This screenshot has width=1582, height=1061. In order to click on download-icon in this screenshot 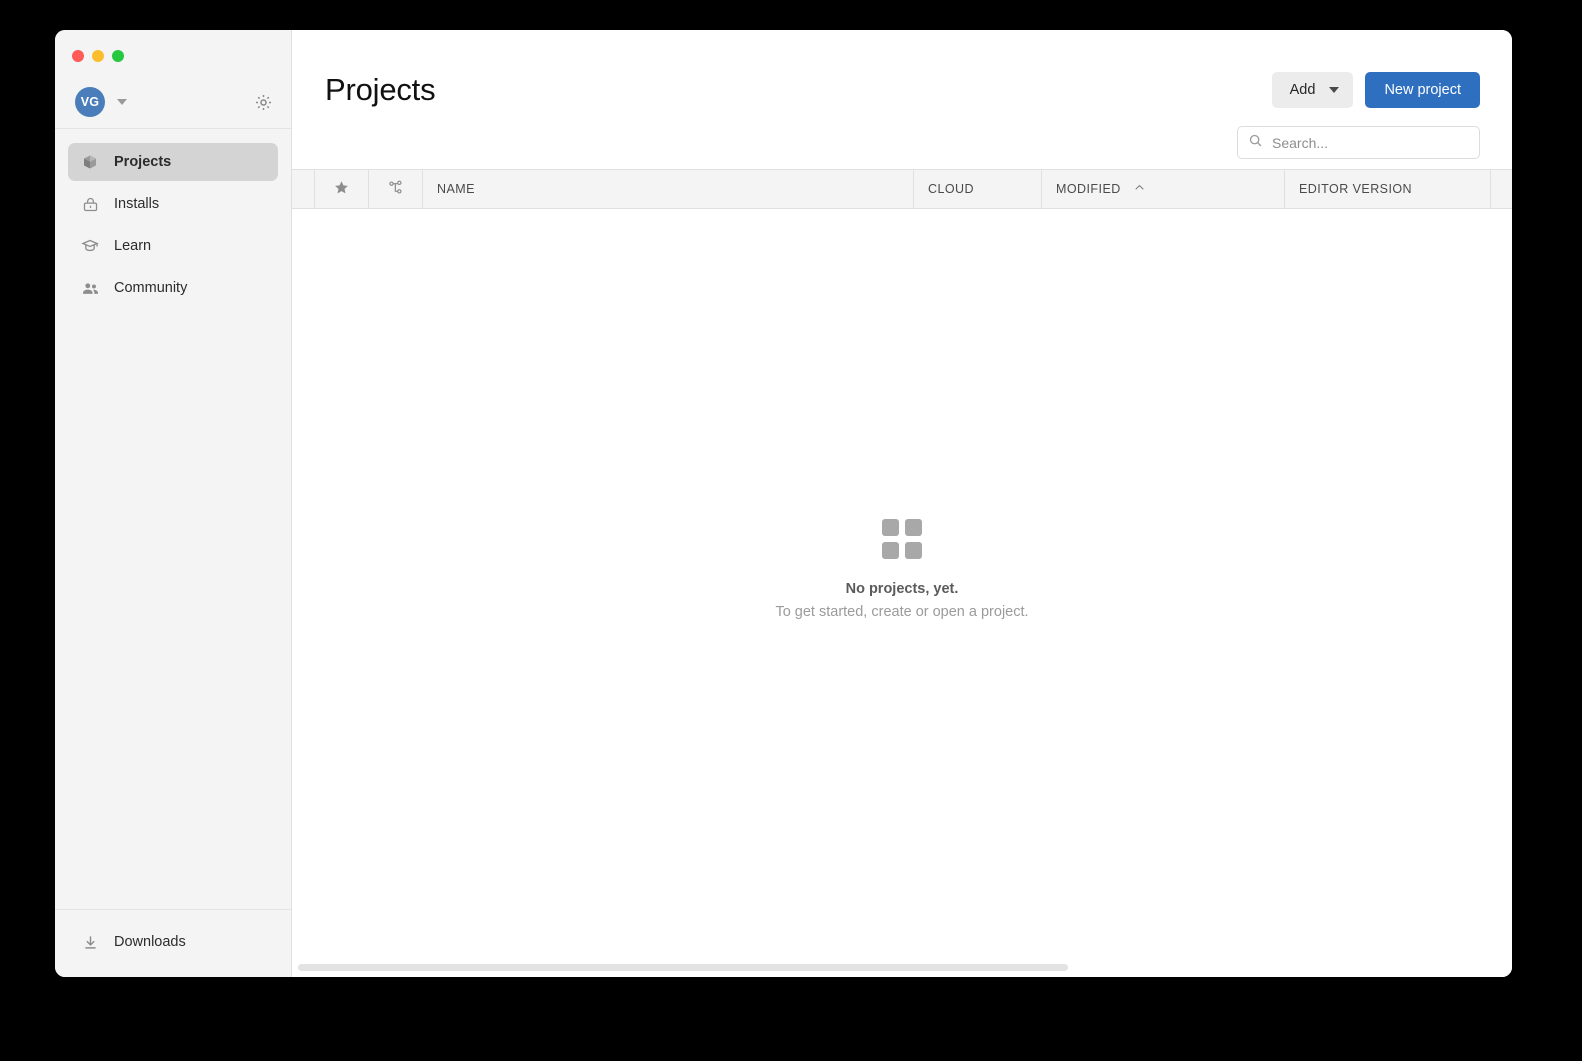, I will do `click(90, 942)`.